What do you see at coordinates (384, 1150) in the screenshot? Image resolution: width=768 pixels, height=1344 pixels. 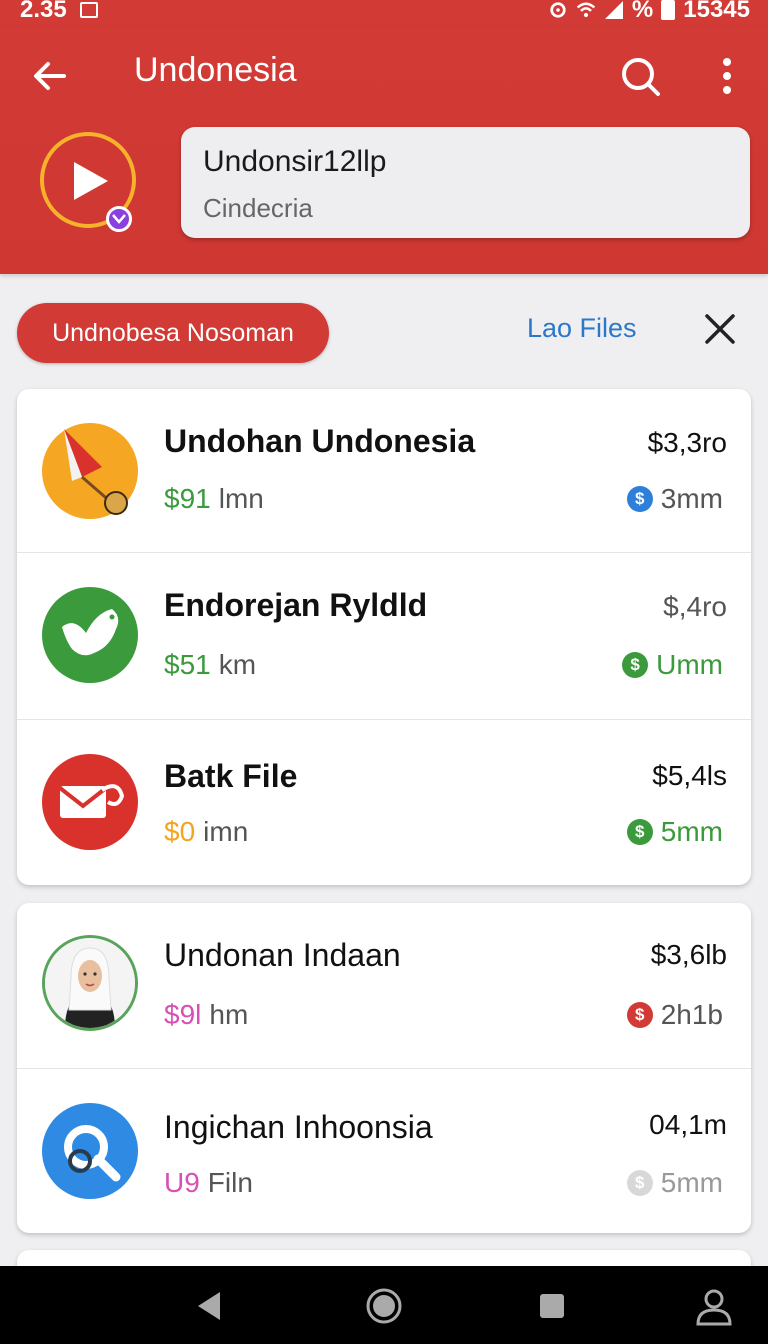 I see `list-item: Ingichan Inhoonsia U9 Filn 04,1m $ 5mm` at bounding box center [384, 1150].